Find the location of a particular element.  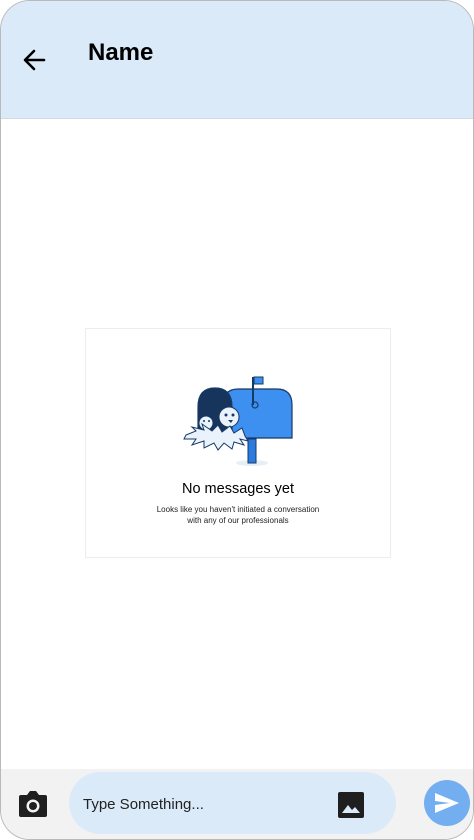

camera-button is located at coordinates (33, 804).